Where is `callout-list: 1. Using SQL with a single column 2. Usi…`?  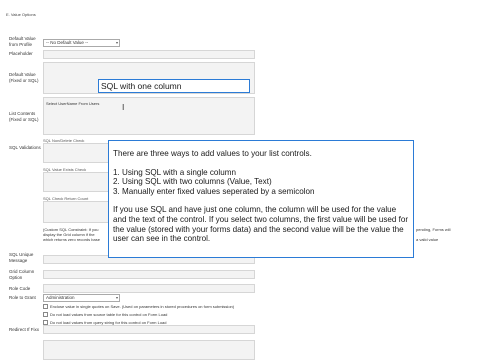
callout-list: 1. Using SQL with a single column 2. Usi… is located at coordinates (261, 182).